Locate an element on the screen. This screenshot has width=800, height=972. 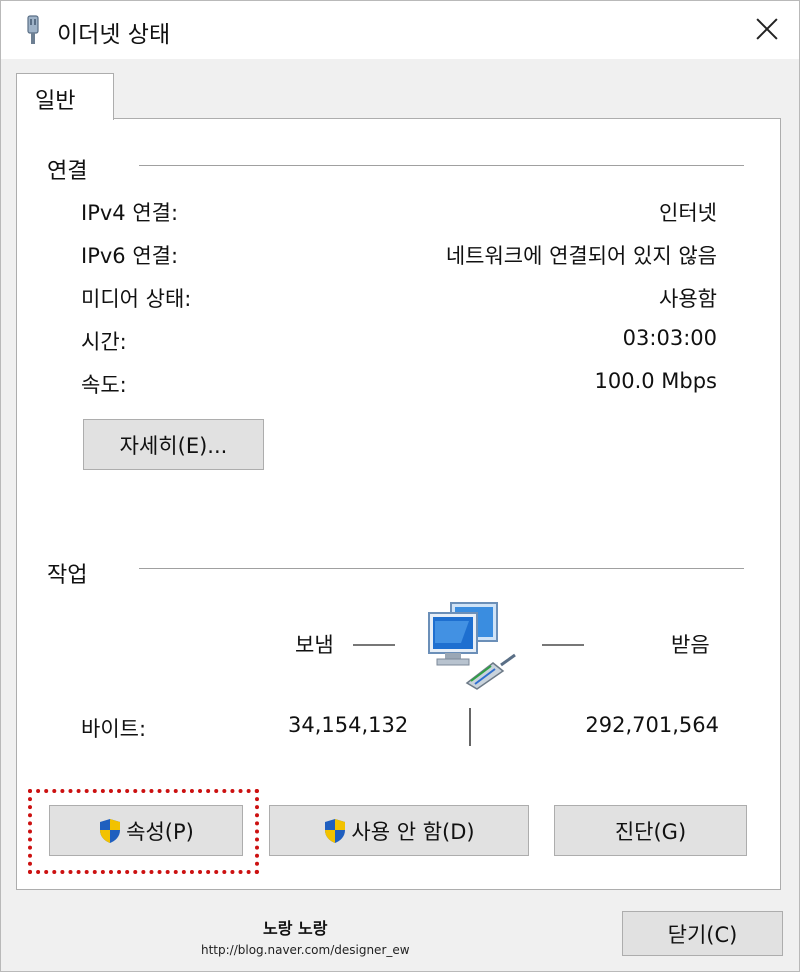
ipv6-value: 네트워크에 연결되어 있지 않음 is located at coordinates (581, 256).